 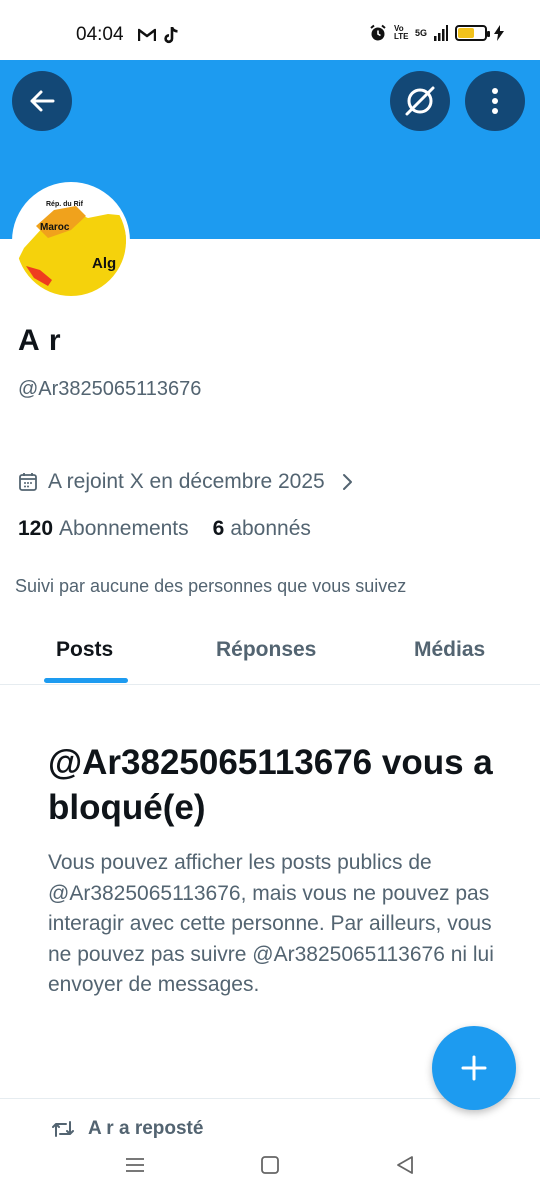 I want to click on followers-label: abonnés, so click(x=270, y=528).